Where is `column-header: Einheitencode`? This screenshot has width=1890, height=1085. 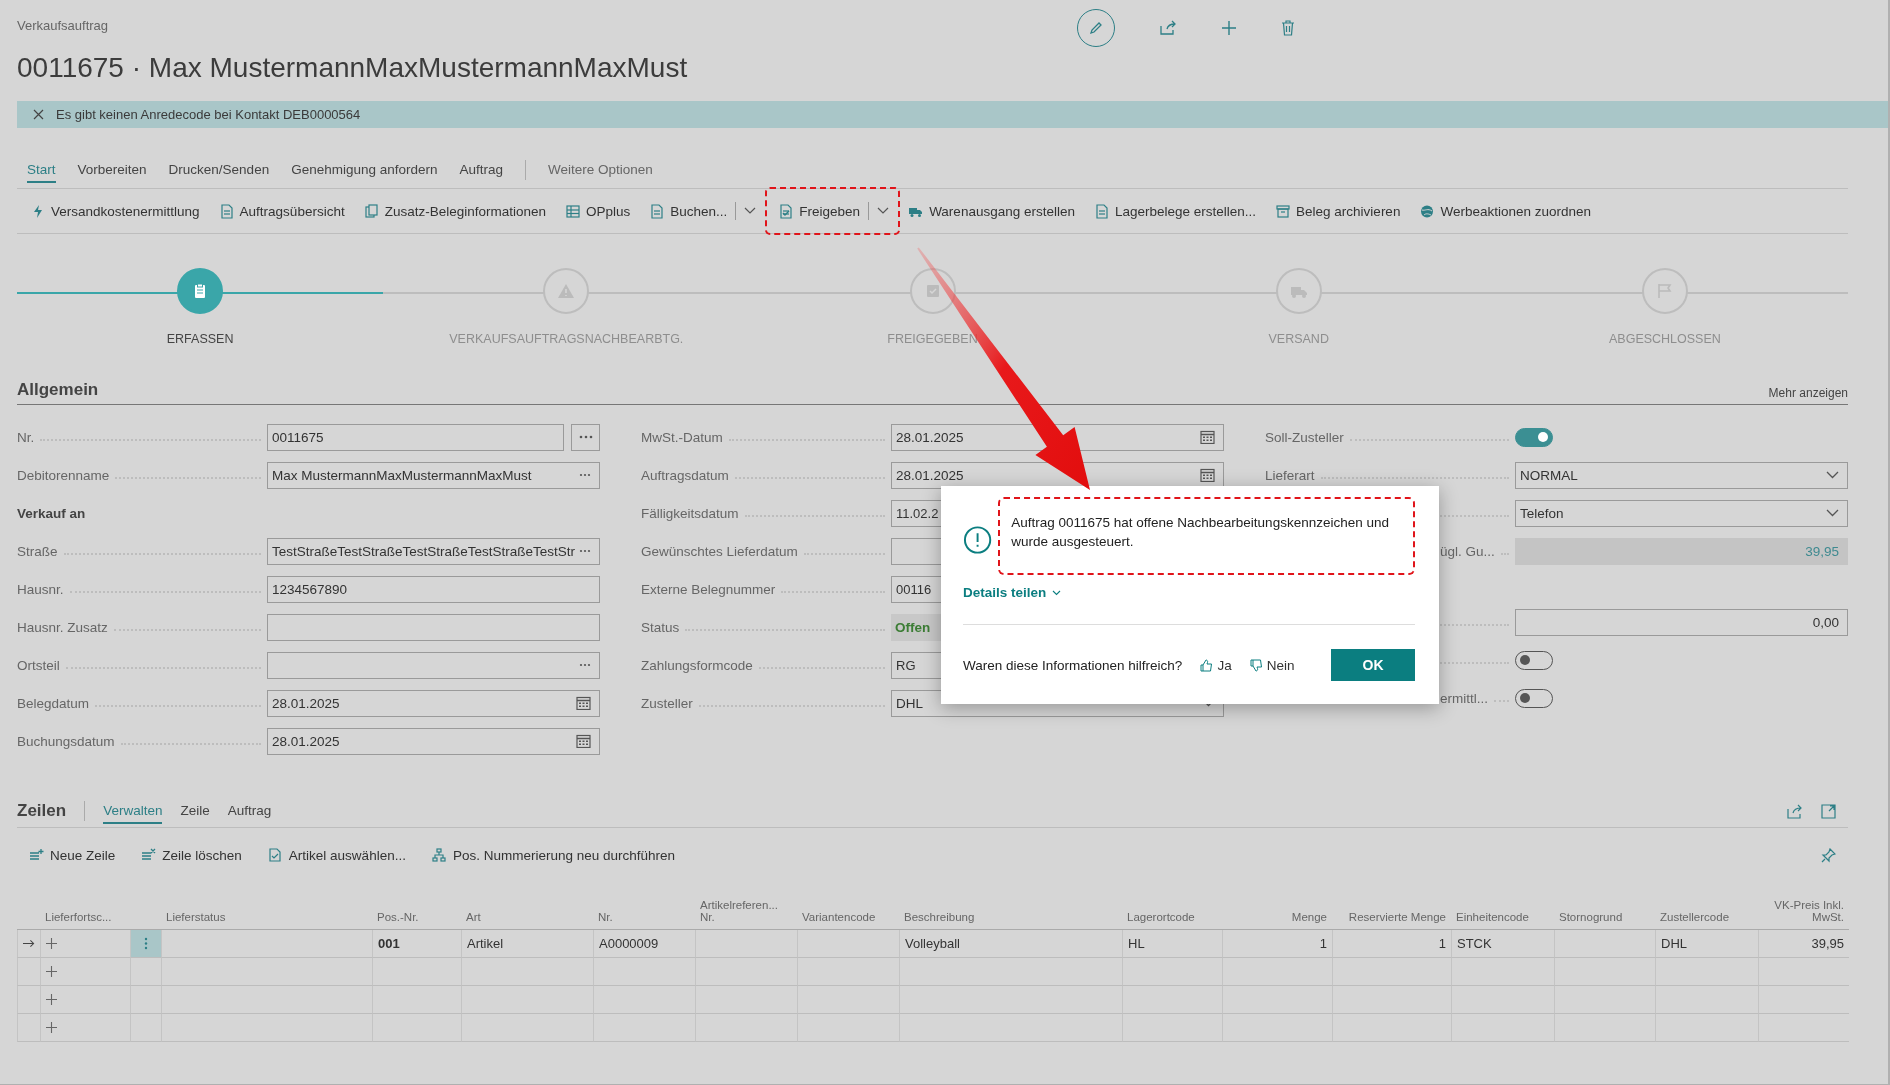
column-header: Einheitencode is located at coordinates (1502, 909).